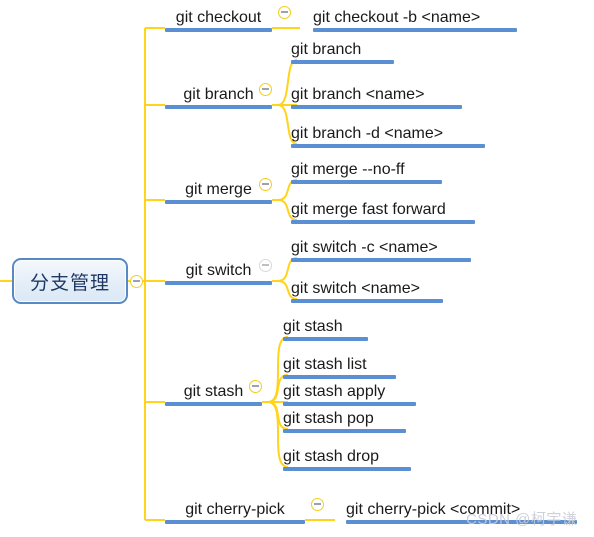  What do you see at coordinates (364, 247) in the screenshot?
I see `topic-label: git switch -c <name>` at bounding box center [364, 247].